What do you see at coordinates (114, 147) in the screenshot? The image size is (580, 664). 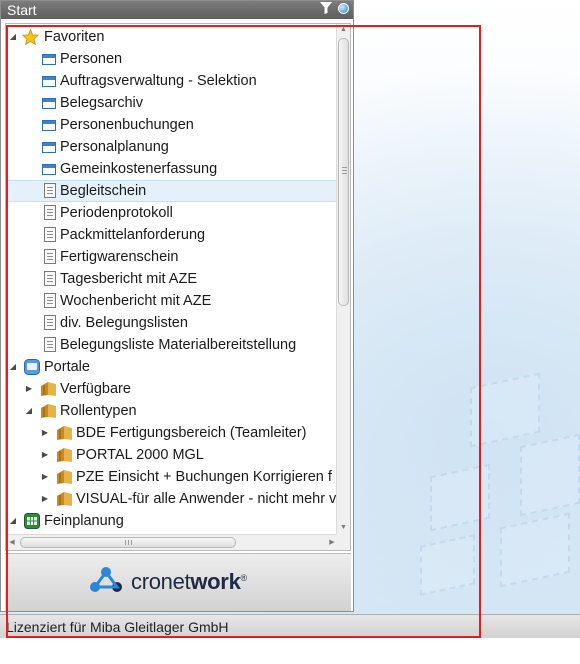 I see `tree-item-label: Personalplanung` at bounding box center [114, 147].